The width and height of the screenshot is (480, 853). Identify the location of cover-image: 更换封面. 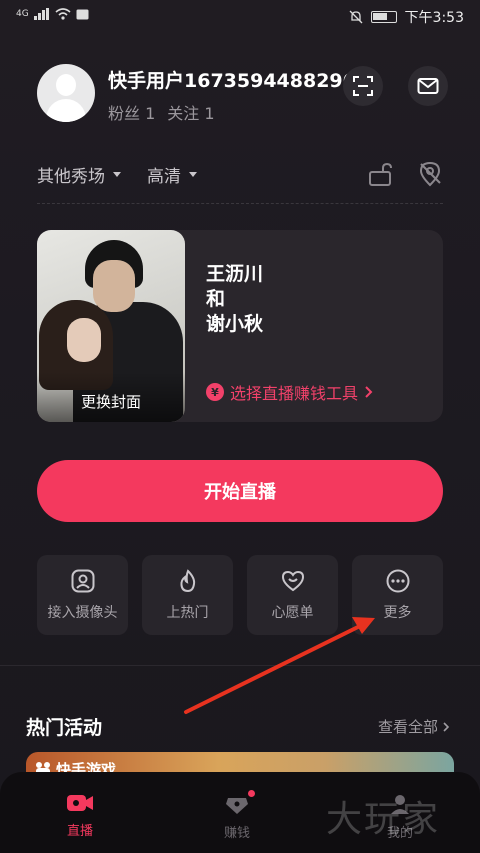
(111, 326).